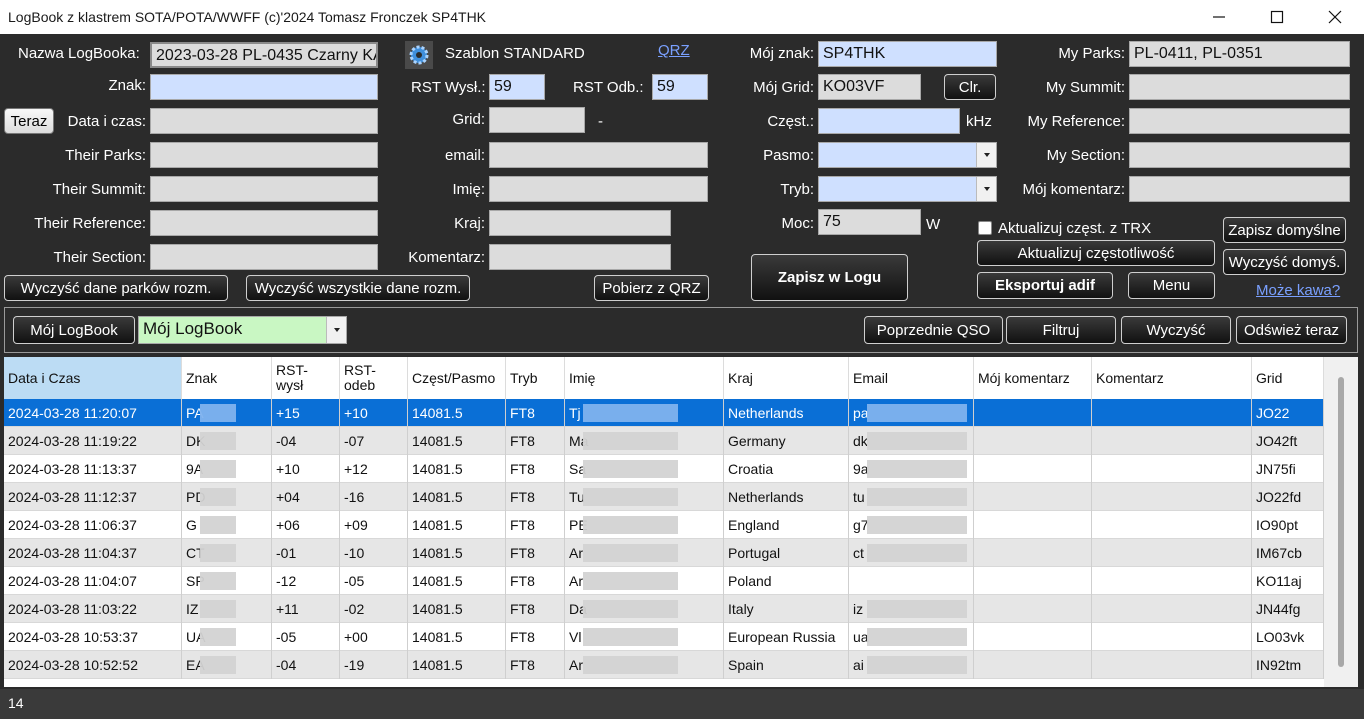 This screenshot has height=719, width=1364. What do you see at coordinates (264, 87) in the screenshot?
I see `call-input` at bounding box center [264, 87].